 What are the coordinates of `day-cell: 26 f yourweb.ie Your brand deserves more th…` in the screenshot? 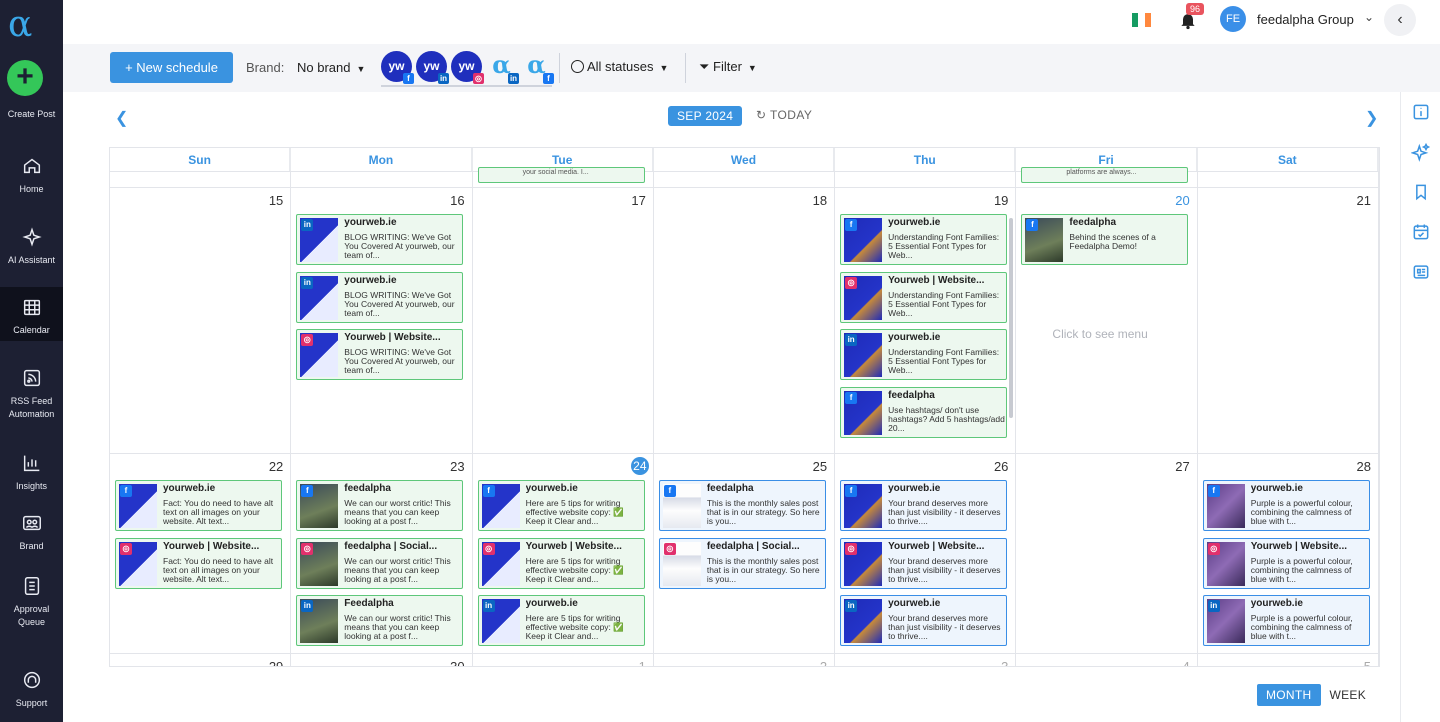 It's located at (926, 553).